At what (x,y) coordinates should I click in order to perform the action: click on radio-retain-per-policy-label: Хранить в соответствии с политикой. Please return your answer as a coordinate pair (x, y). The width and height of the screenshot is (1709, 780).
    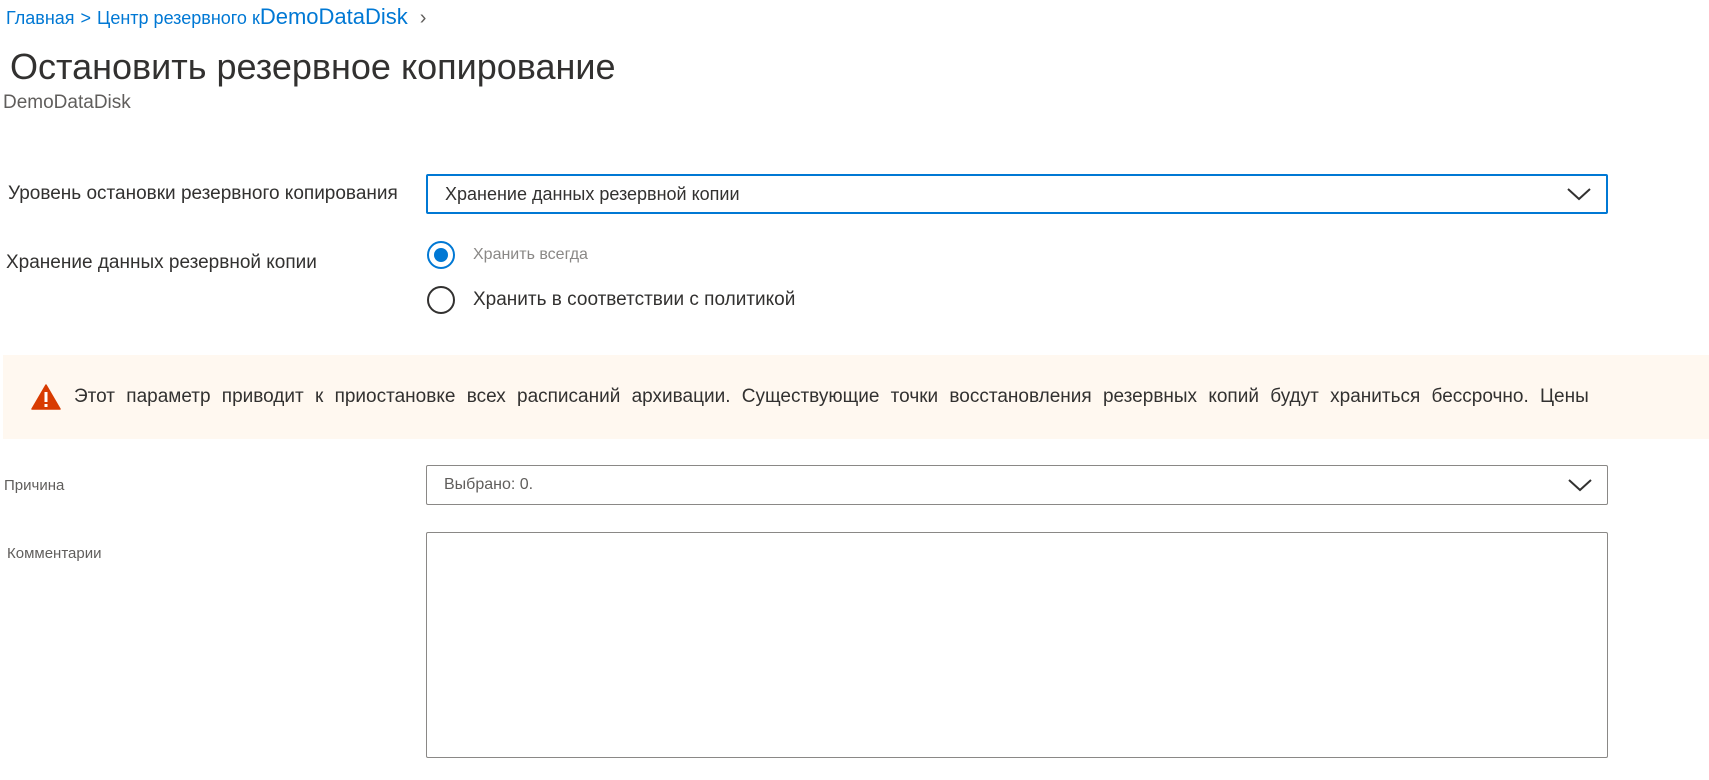
    Looking at the image, I should click on (634, 299).